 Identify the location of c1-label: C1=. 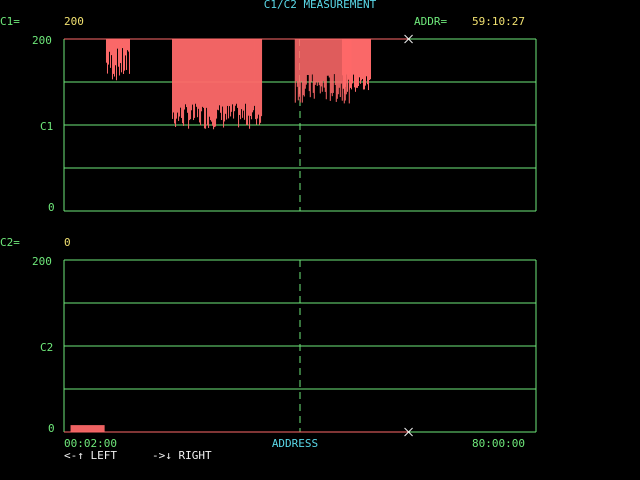
(10, 21).